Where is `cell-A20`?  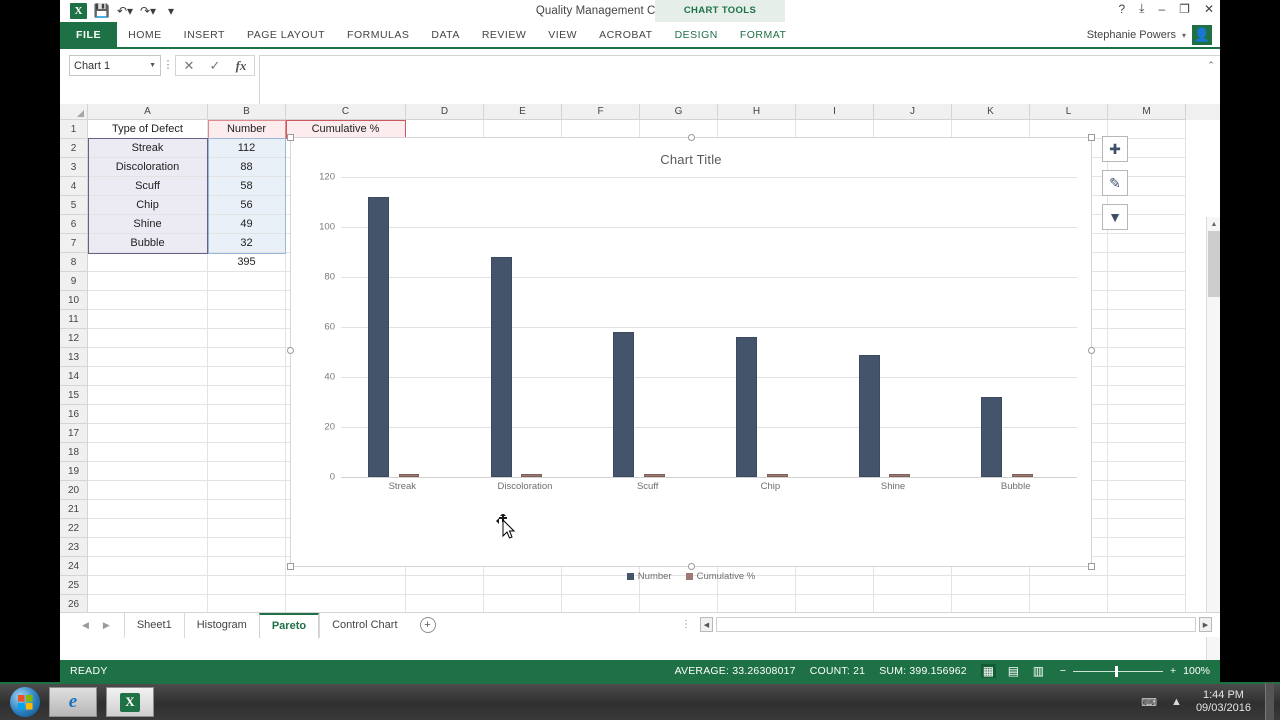 cell-A20 is located at coordinates (148, 490).